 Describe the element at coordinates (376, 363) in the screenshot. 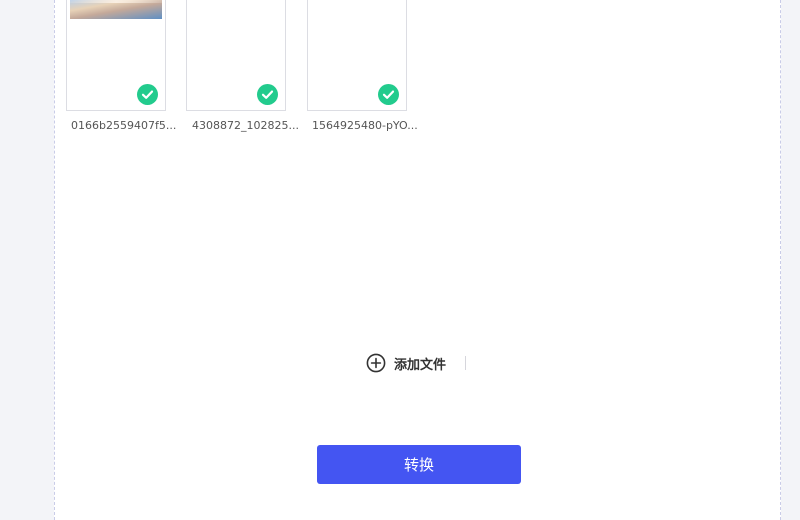

I see `plus-circle-icon` at that location.